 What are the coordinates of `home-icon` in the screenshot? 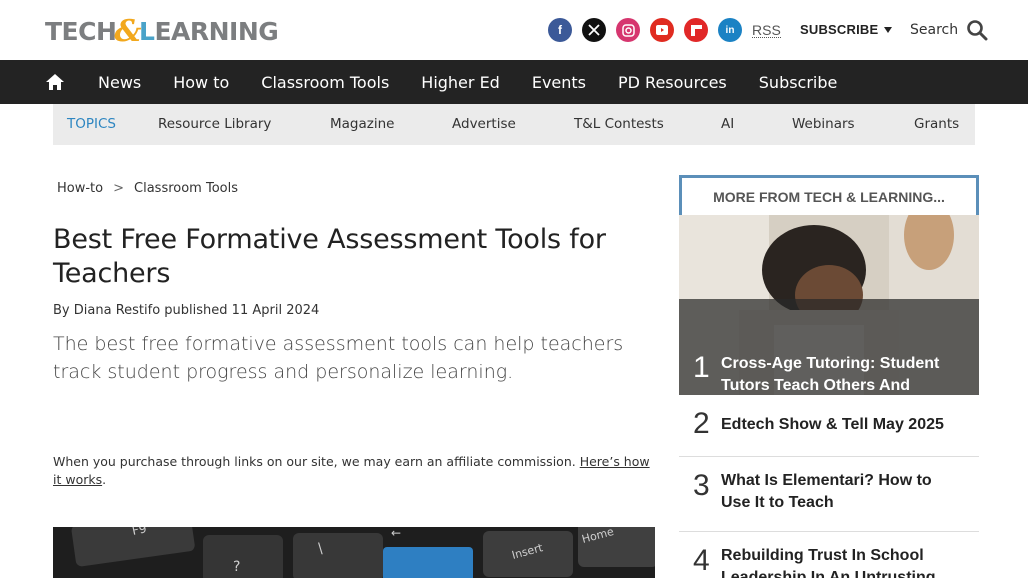 It's located at (55, 82).